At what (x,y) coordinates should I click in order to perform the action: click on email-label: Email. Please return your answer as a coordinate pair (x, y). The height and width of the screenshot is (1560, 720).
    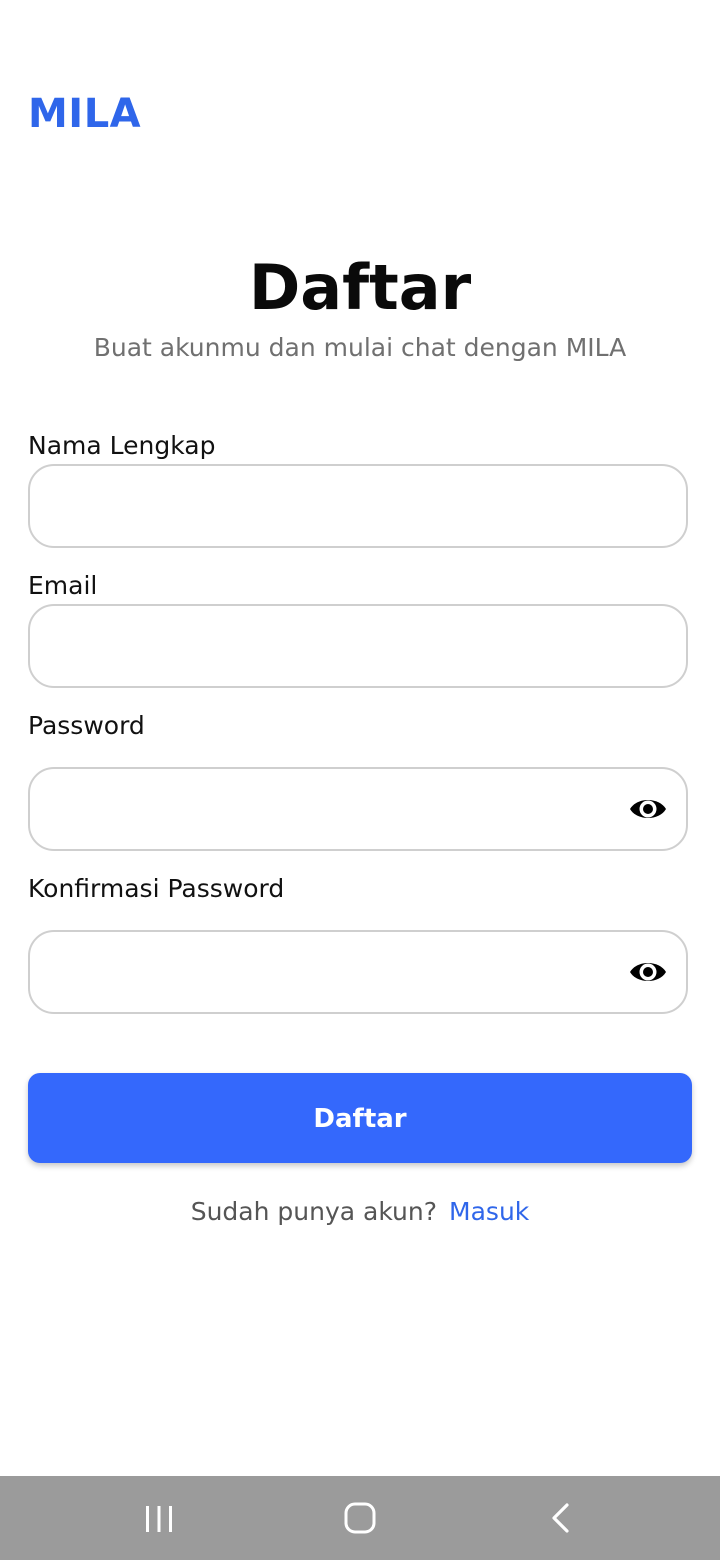
    Looking at the image, I should click on (63, 585).